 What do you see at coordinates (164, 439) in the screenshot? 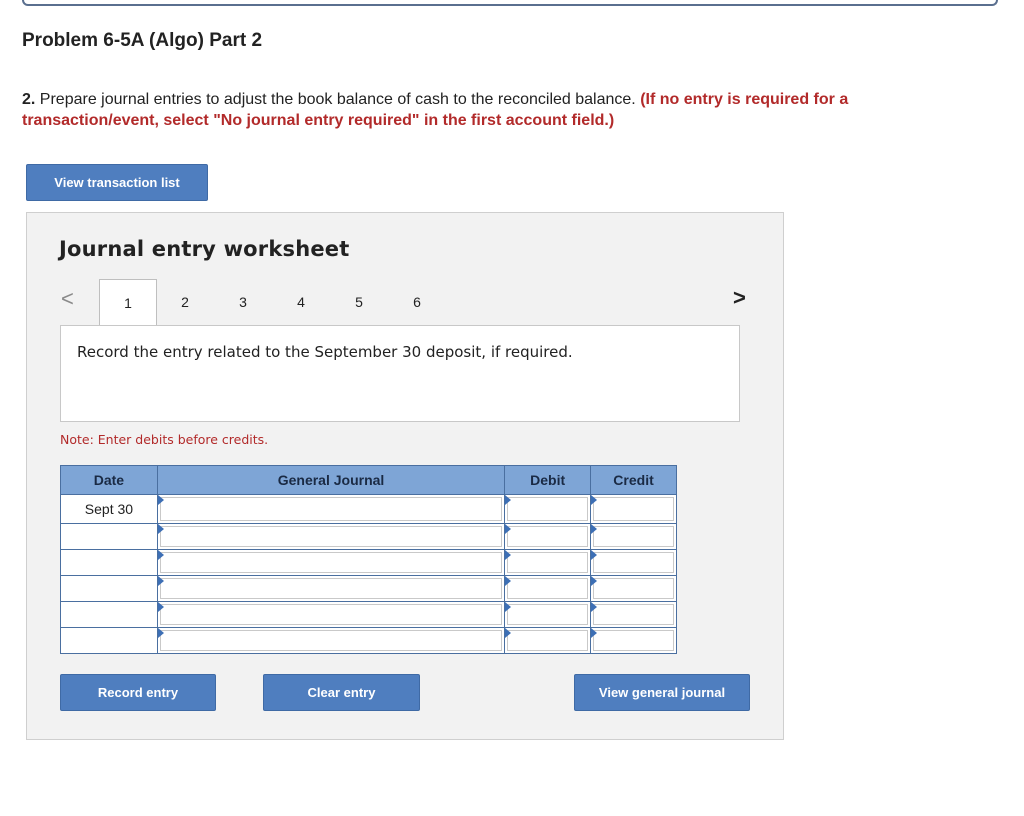
I see `debit-credit-note: Note: Enter debits before credits.` at bounding box center [164, 439].